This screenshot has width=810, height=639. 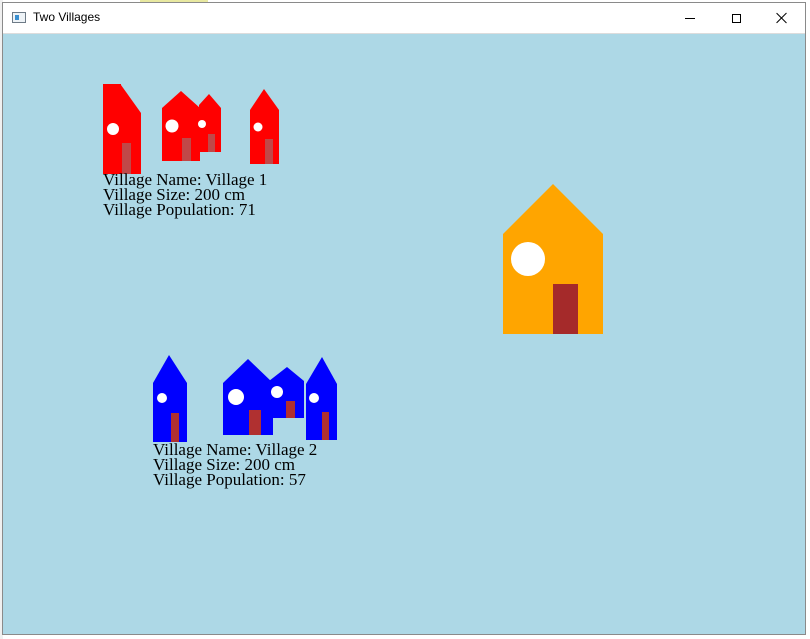 I want to click on title-bar: Two Villages, so click(x=404, y=18).